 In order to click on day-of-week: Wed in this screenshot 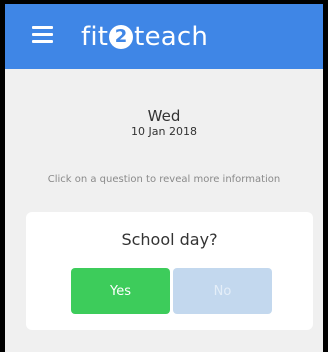, I will do `click(164, 116)`.